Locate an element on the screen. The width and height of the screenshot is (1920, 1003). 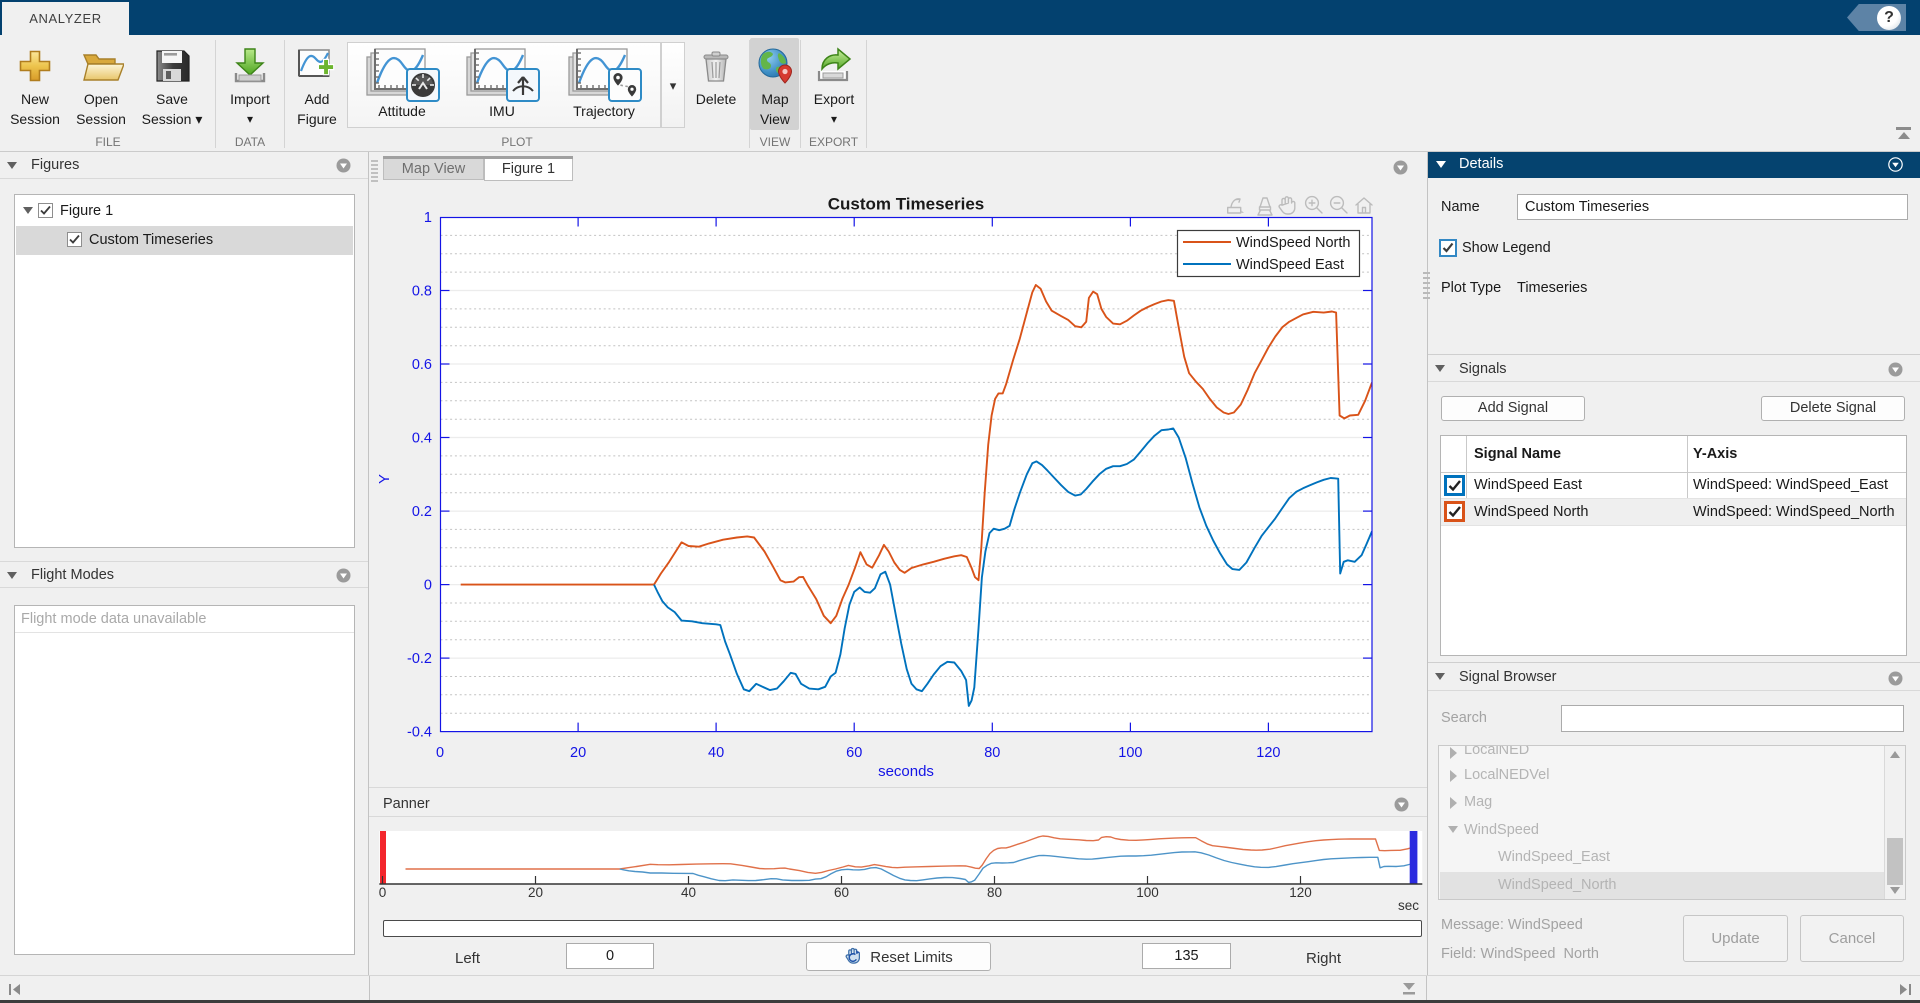
svg-text: Y is located at coordinates (384, 479).